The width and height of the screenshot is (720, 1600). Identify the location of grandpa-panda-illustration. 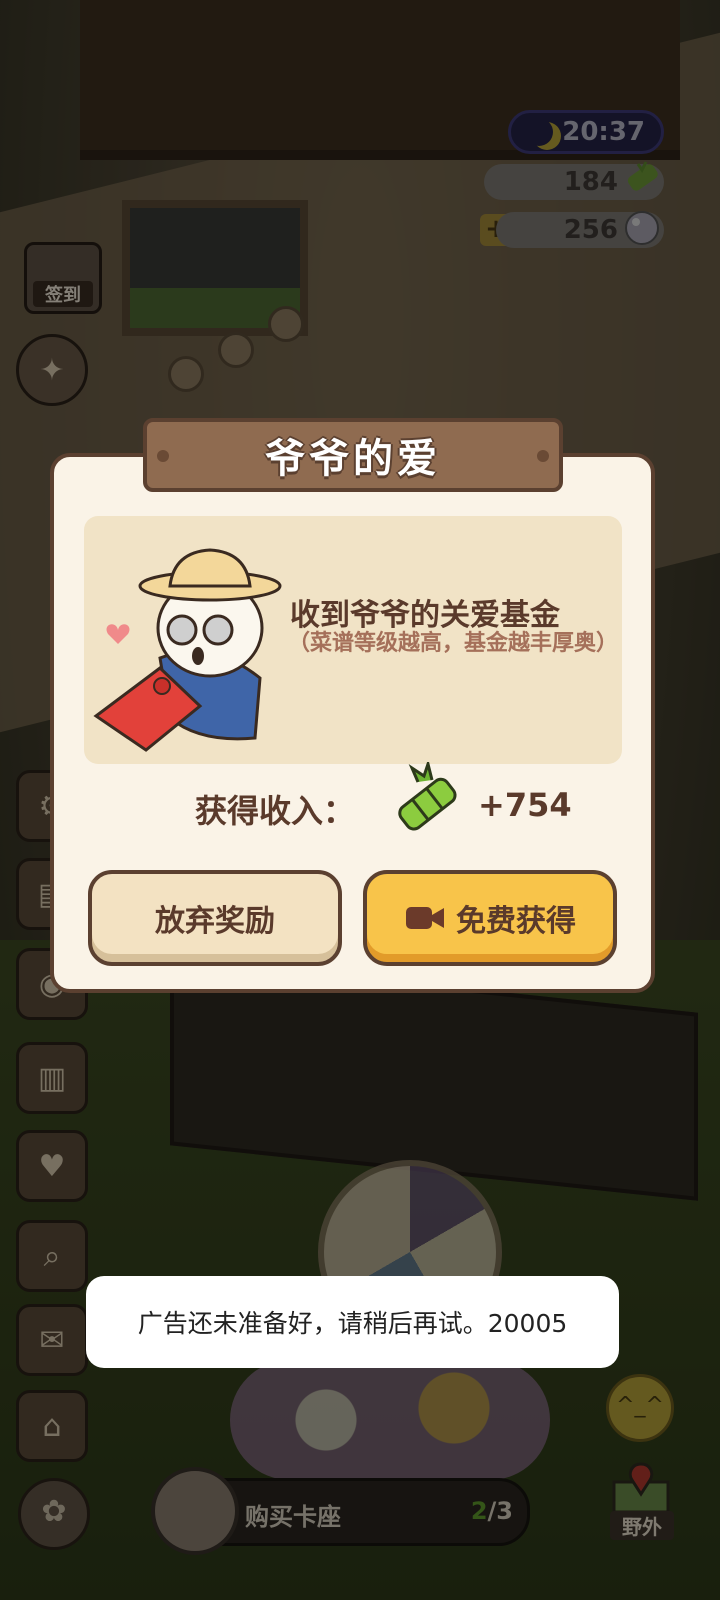
(187, 650).